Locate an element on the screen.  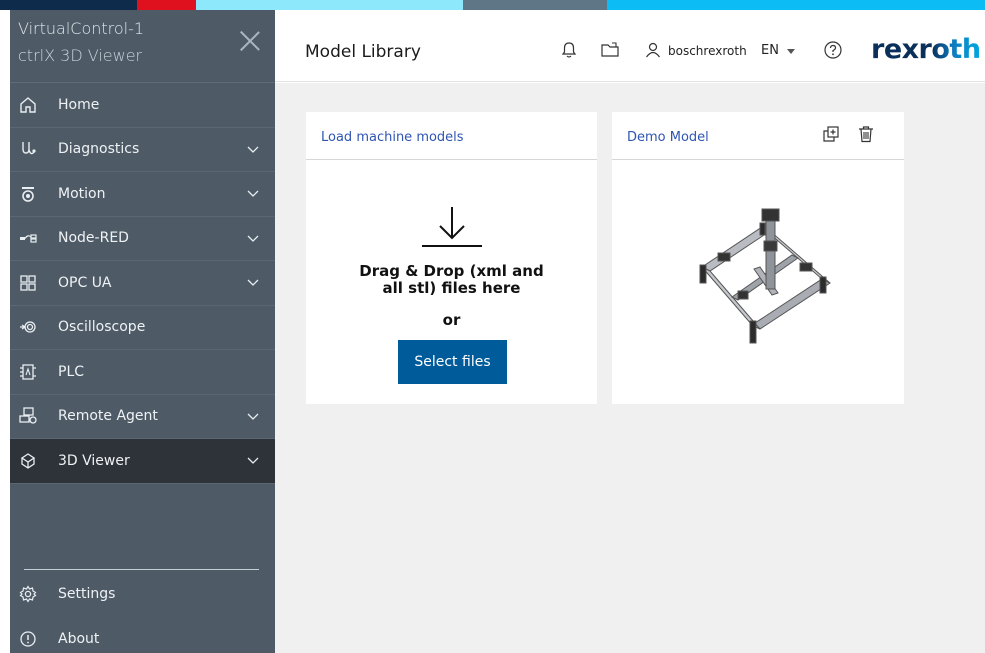
3d-viewer-icon is located at coordinates (28, 461).